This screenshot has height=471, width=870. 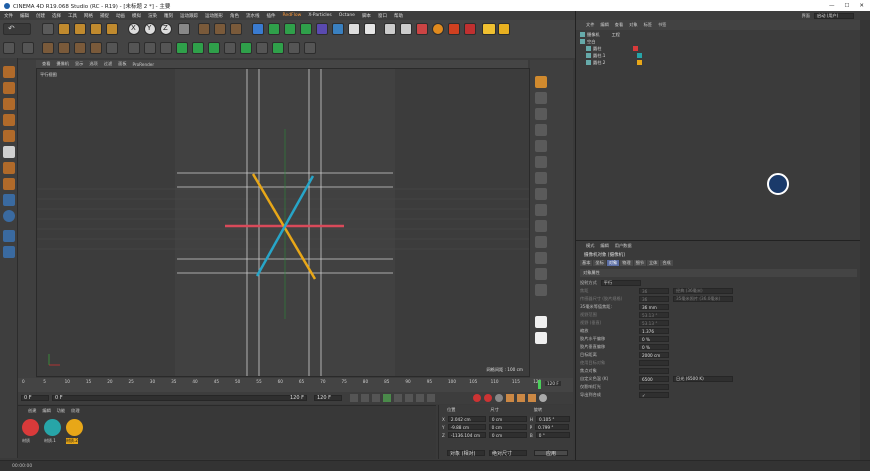 I want to click on s-tool-icon, so click(x=9, y=216).